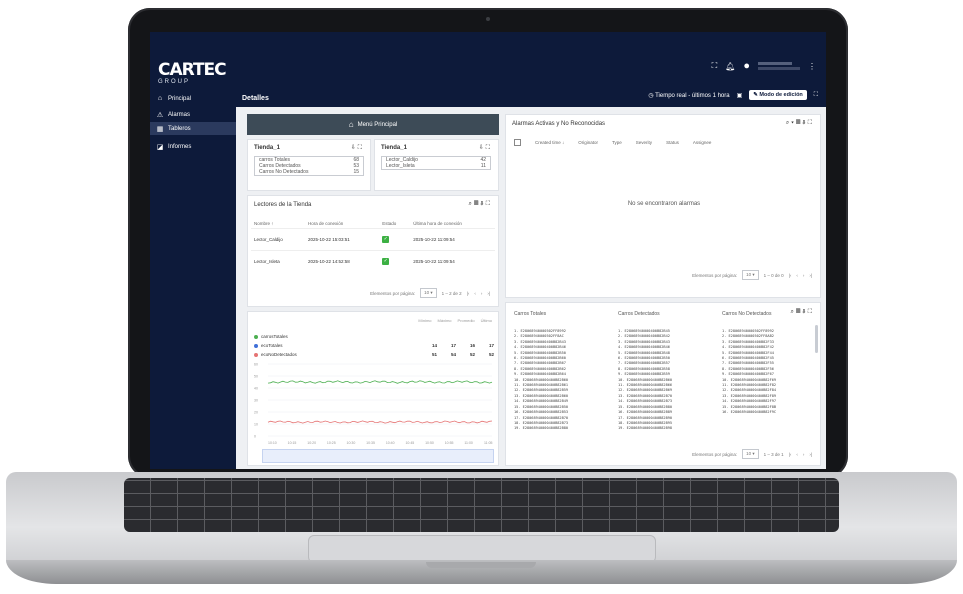 This screenshot has height=594, width=963. What do you see at coordinates (193, 114) in the screenshot?
I see `sidebar-item-alarmas: ⚠ Alarmas` at bounding box center [193, 114].